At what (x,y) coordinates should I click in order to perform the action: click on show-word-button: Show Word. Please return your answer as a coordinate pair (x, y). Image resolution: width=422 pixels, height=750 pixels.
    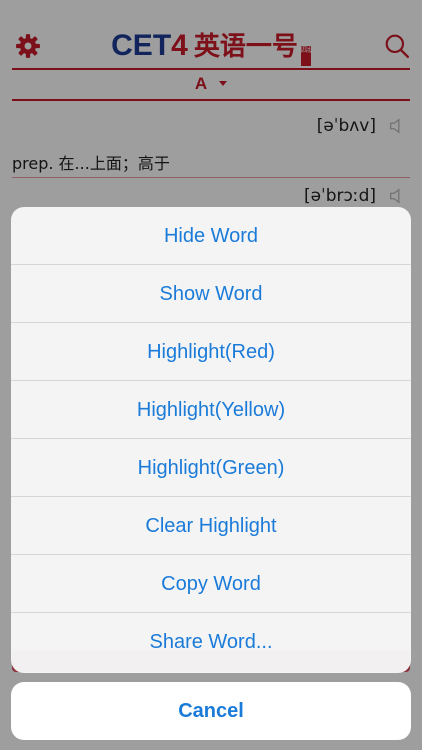
    Looking at the image, I should click on (211, 294).